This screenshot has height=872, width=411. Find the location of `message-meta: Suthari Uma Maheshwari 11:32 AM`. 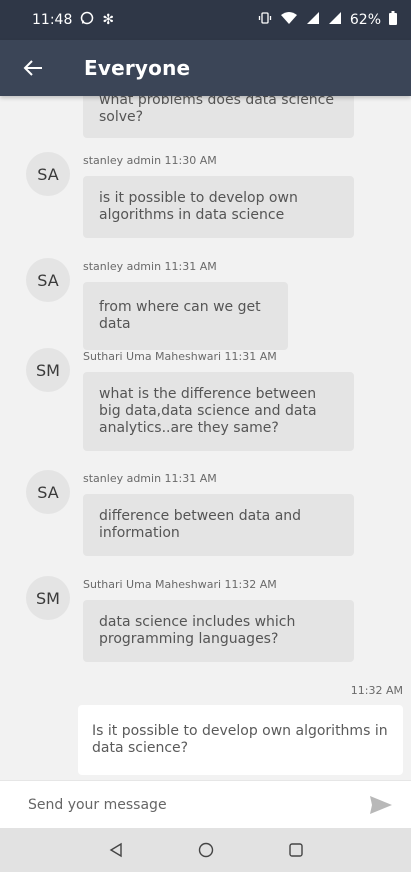

message-meta: Suthari Uma Maheshwari 11:32 AM is located at coordinates (180, 584).